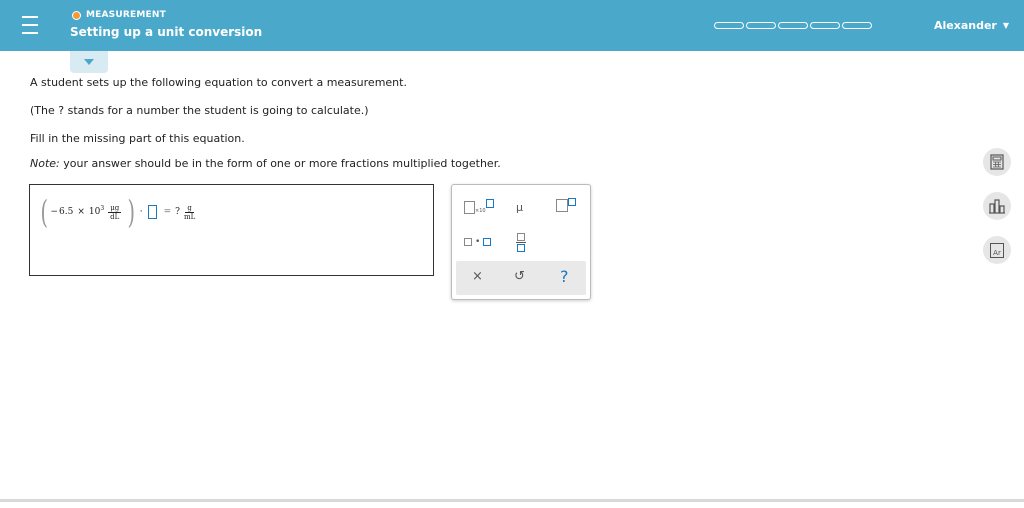  Describe the element at coordinates (54, 212) in the screenshot. I see `sign: −` at that location.